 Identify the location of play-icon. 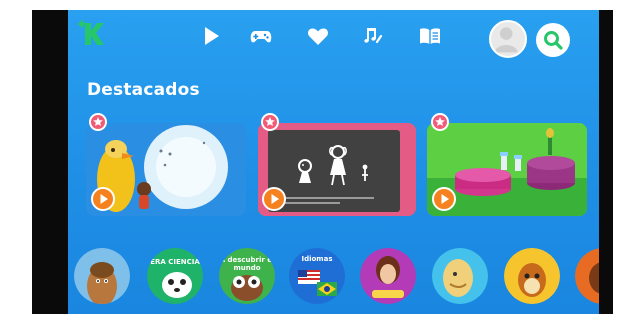
(211, 36).